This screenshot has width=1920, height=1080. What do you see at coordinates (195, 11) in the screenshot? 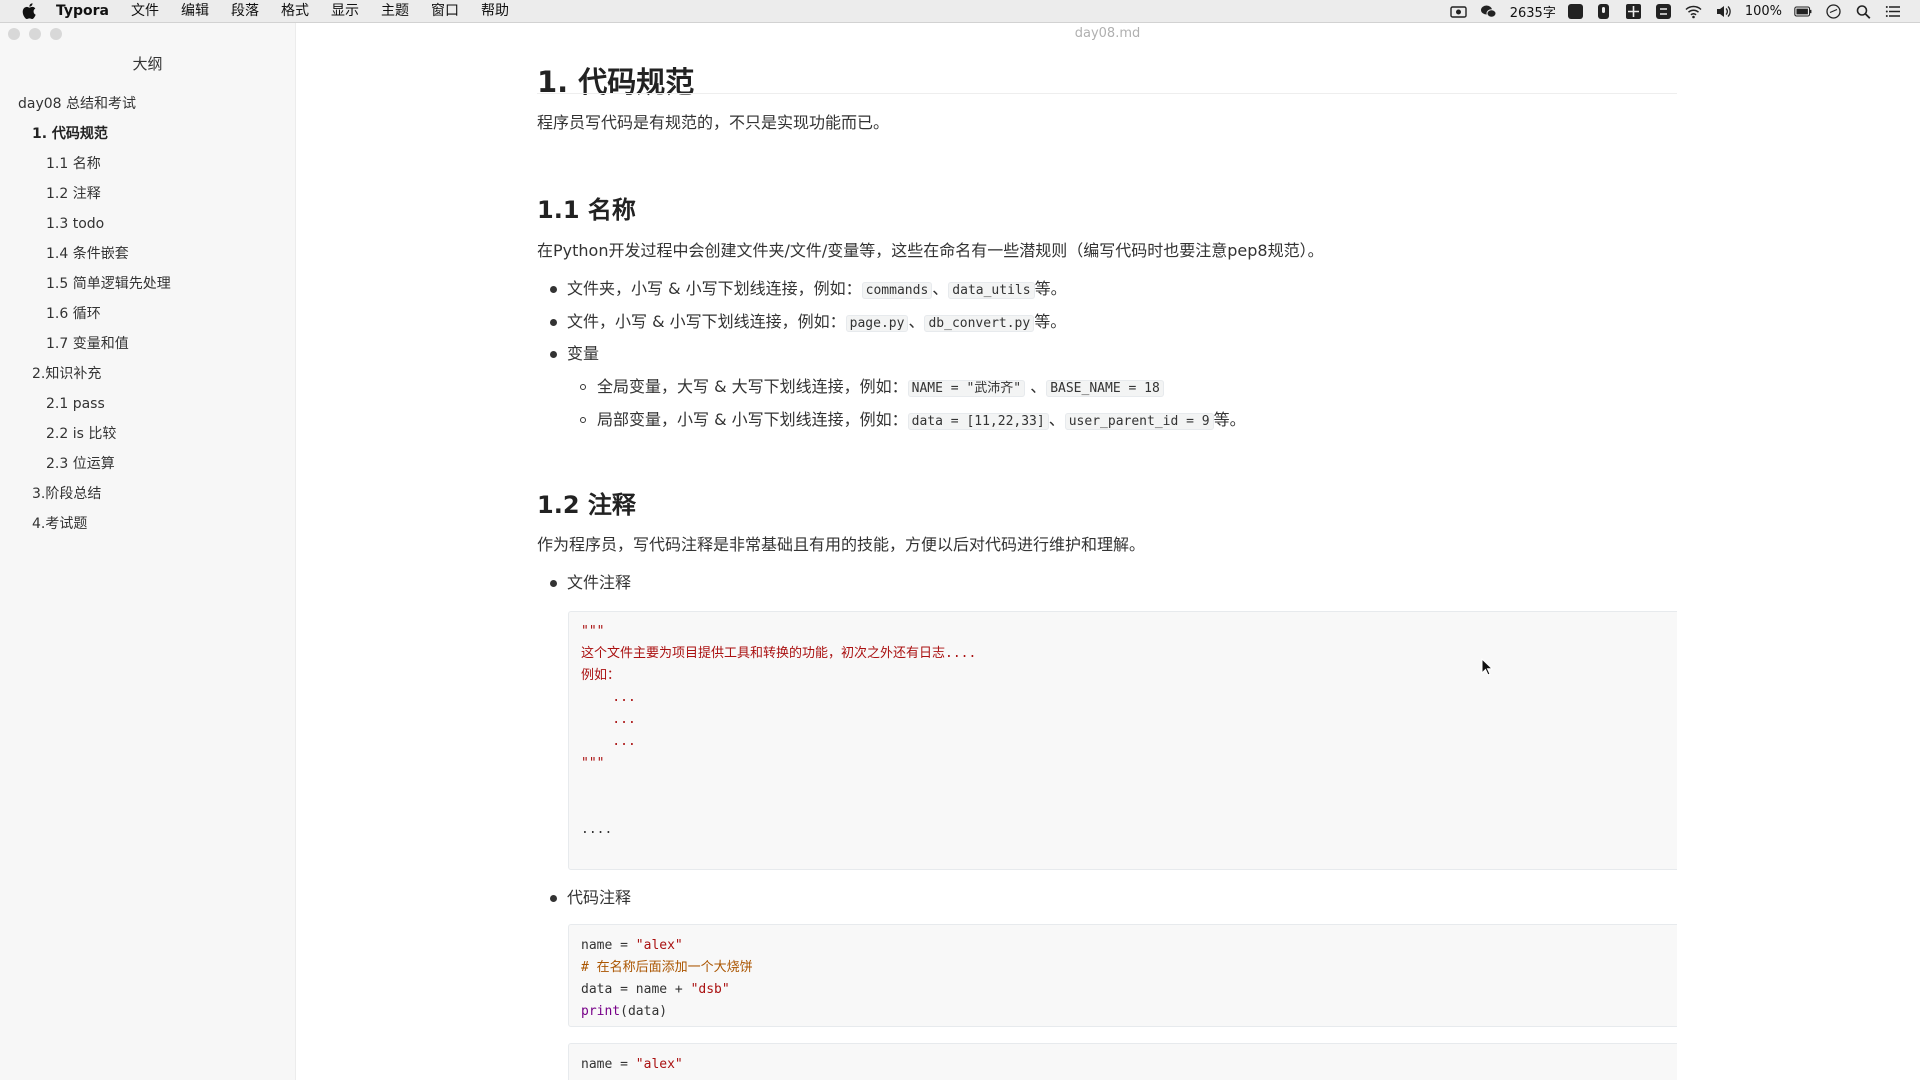
I see `menu-edit: 编辑` at bounding box center [195, 11].